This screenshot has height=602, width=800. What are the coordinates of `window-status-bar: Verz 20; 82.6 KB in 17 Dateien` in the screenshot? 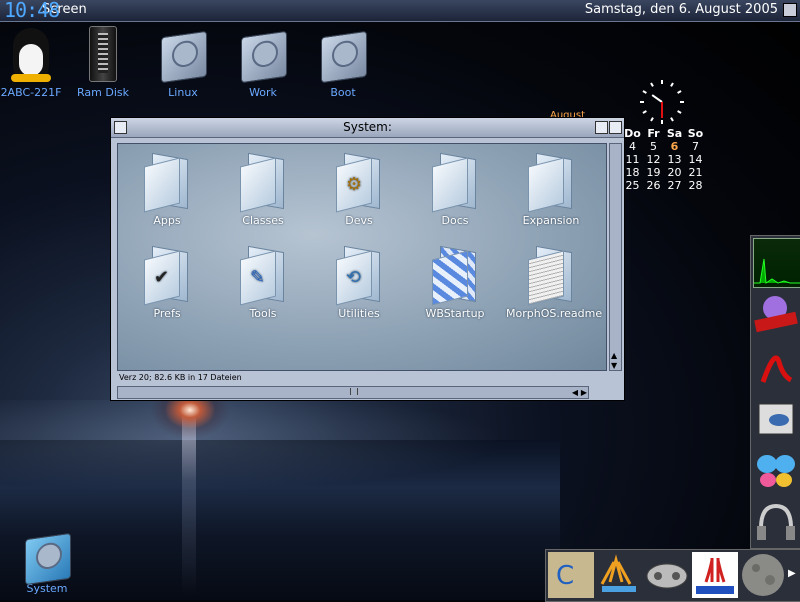 It's located at (180, 377).